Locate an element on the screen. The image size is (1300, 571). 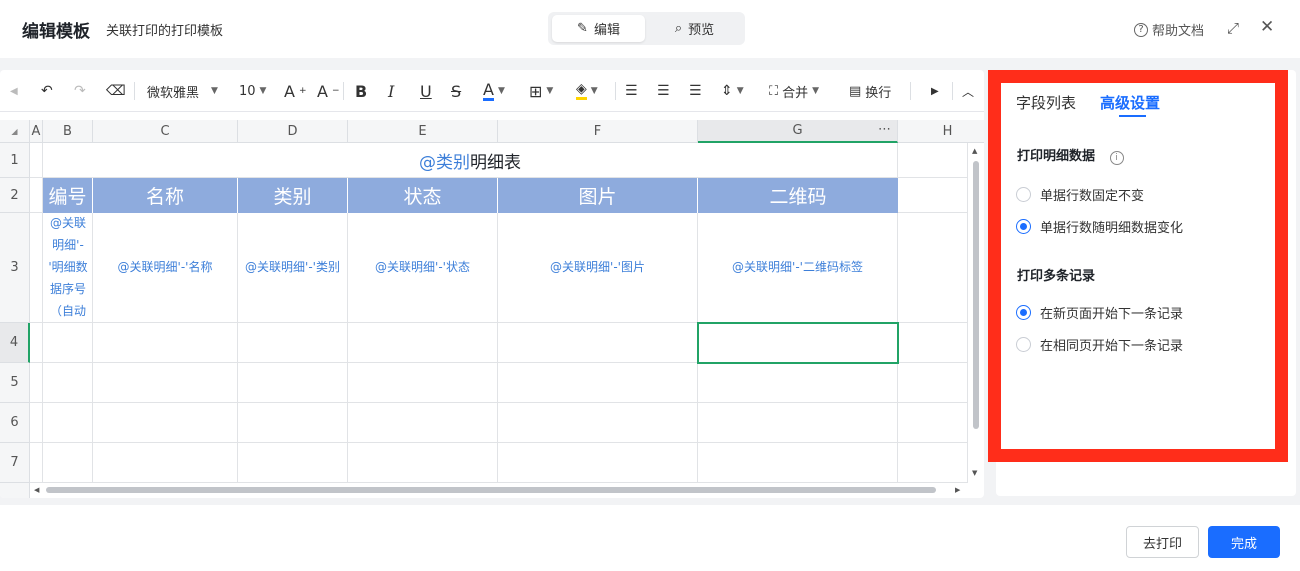
font-family-select: 微软雅黑 ▼ is located at coordinates (182, 91).